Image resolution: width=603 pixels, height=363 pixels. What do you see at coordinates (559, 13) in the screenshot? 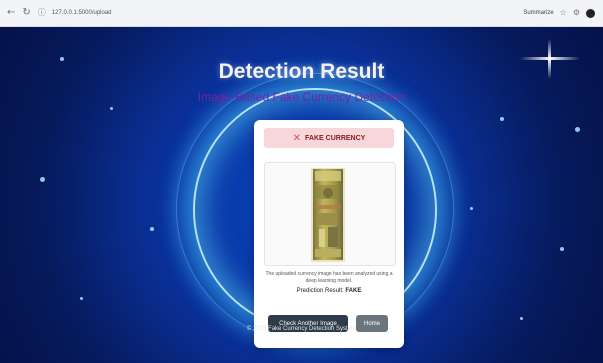
I see `browser-actions: Summarize ☆ ⚙` at bounding box center [559, 13].